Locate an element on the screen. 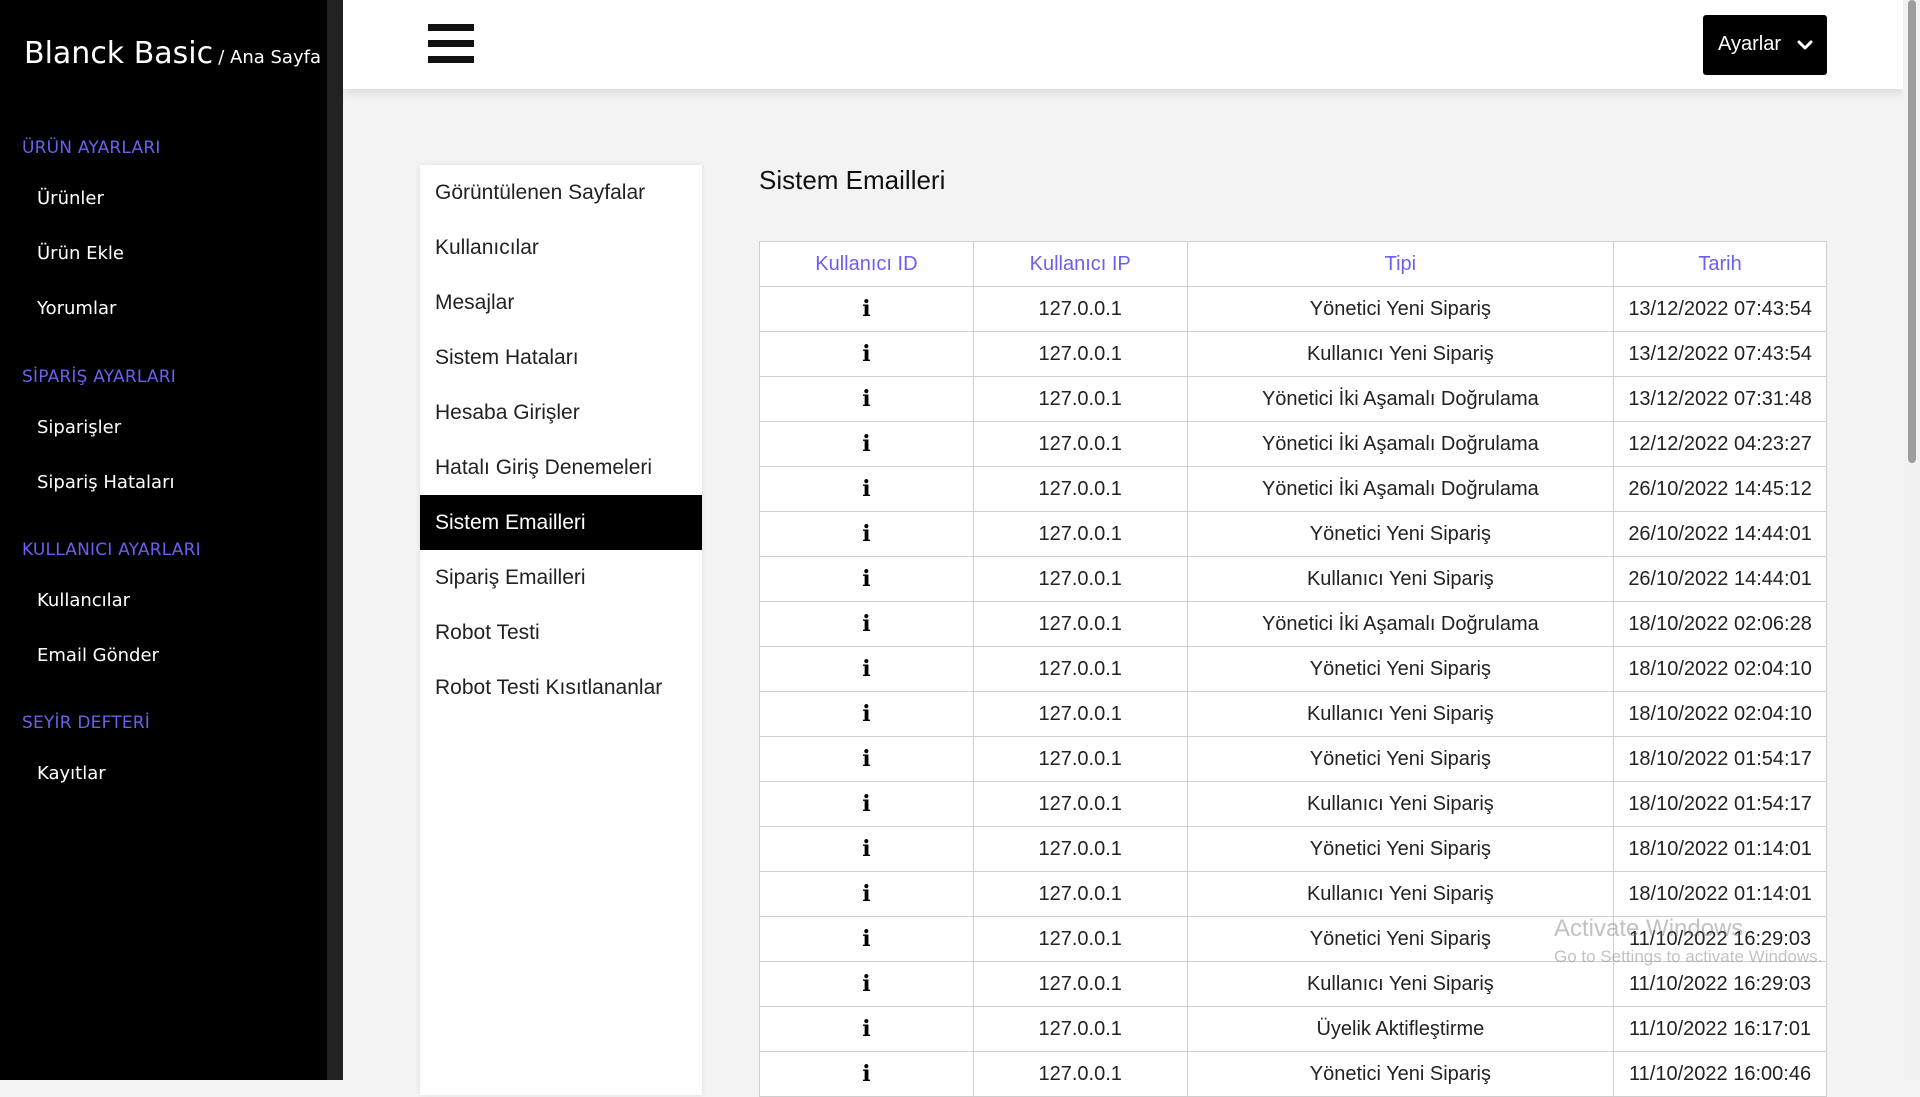 The width and height of the screenshot is (1920, 1097). column-header-date: Tarih is located at coordinates (1720, 264).